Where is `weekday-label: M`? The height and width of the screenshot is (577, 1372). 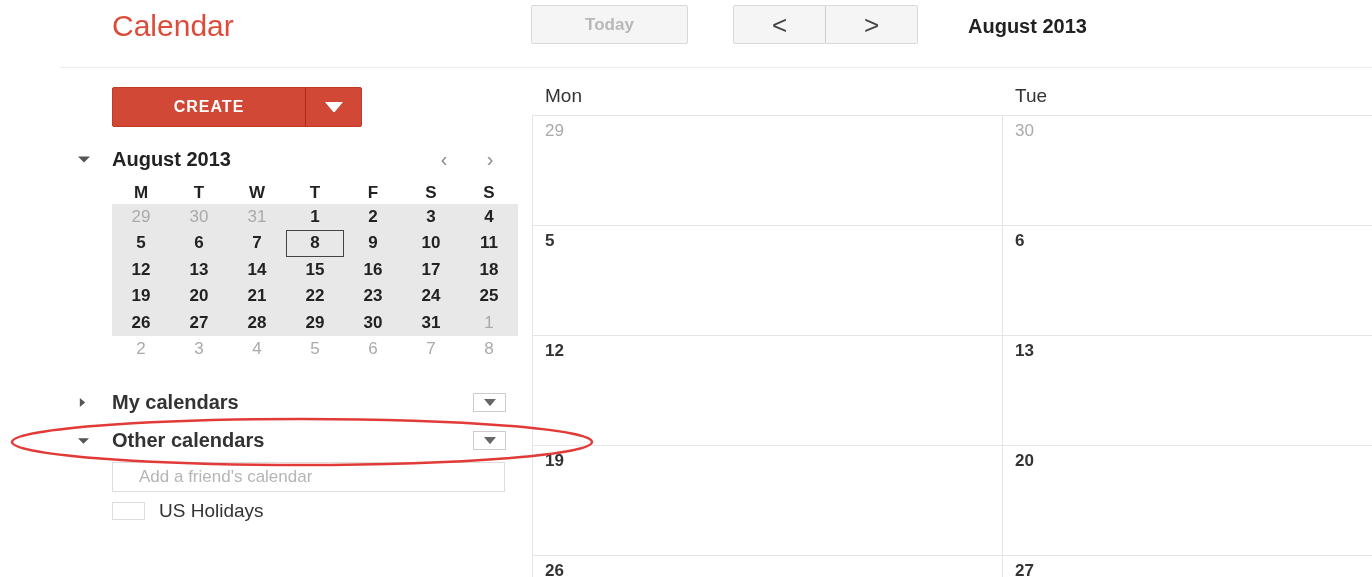
weekday-label: M is located at coordinates (141, 193).